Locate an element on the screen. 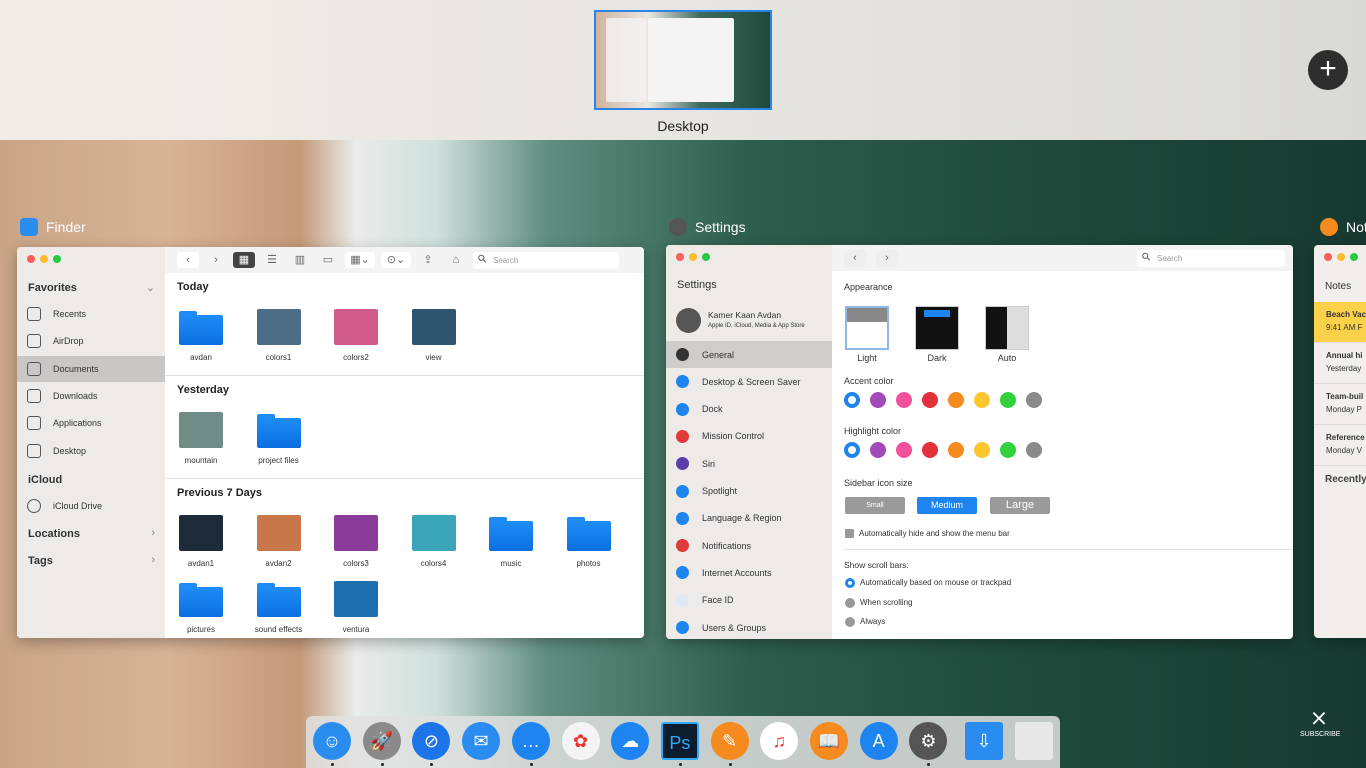 This screenshot has height=768, width=1366. scroll-option-label: Always is located at coordinates (872, 621).